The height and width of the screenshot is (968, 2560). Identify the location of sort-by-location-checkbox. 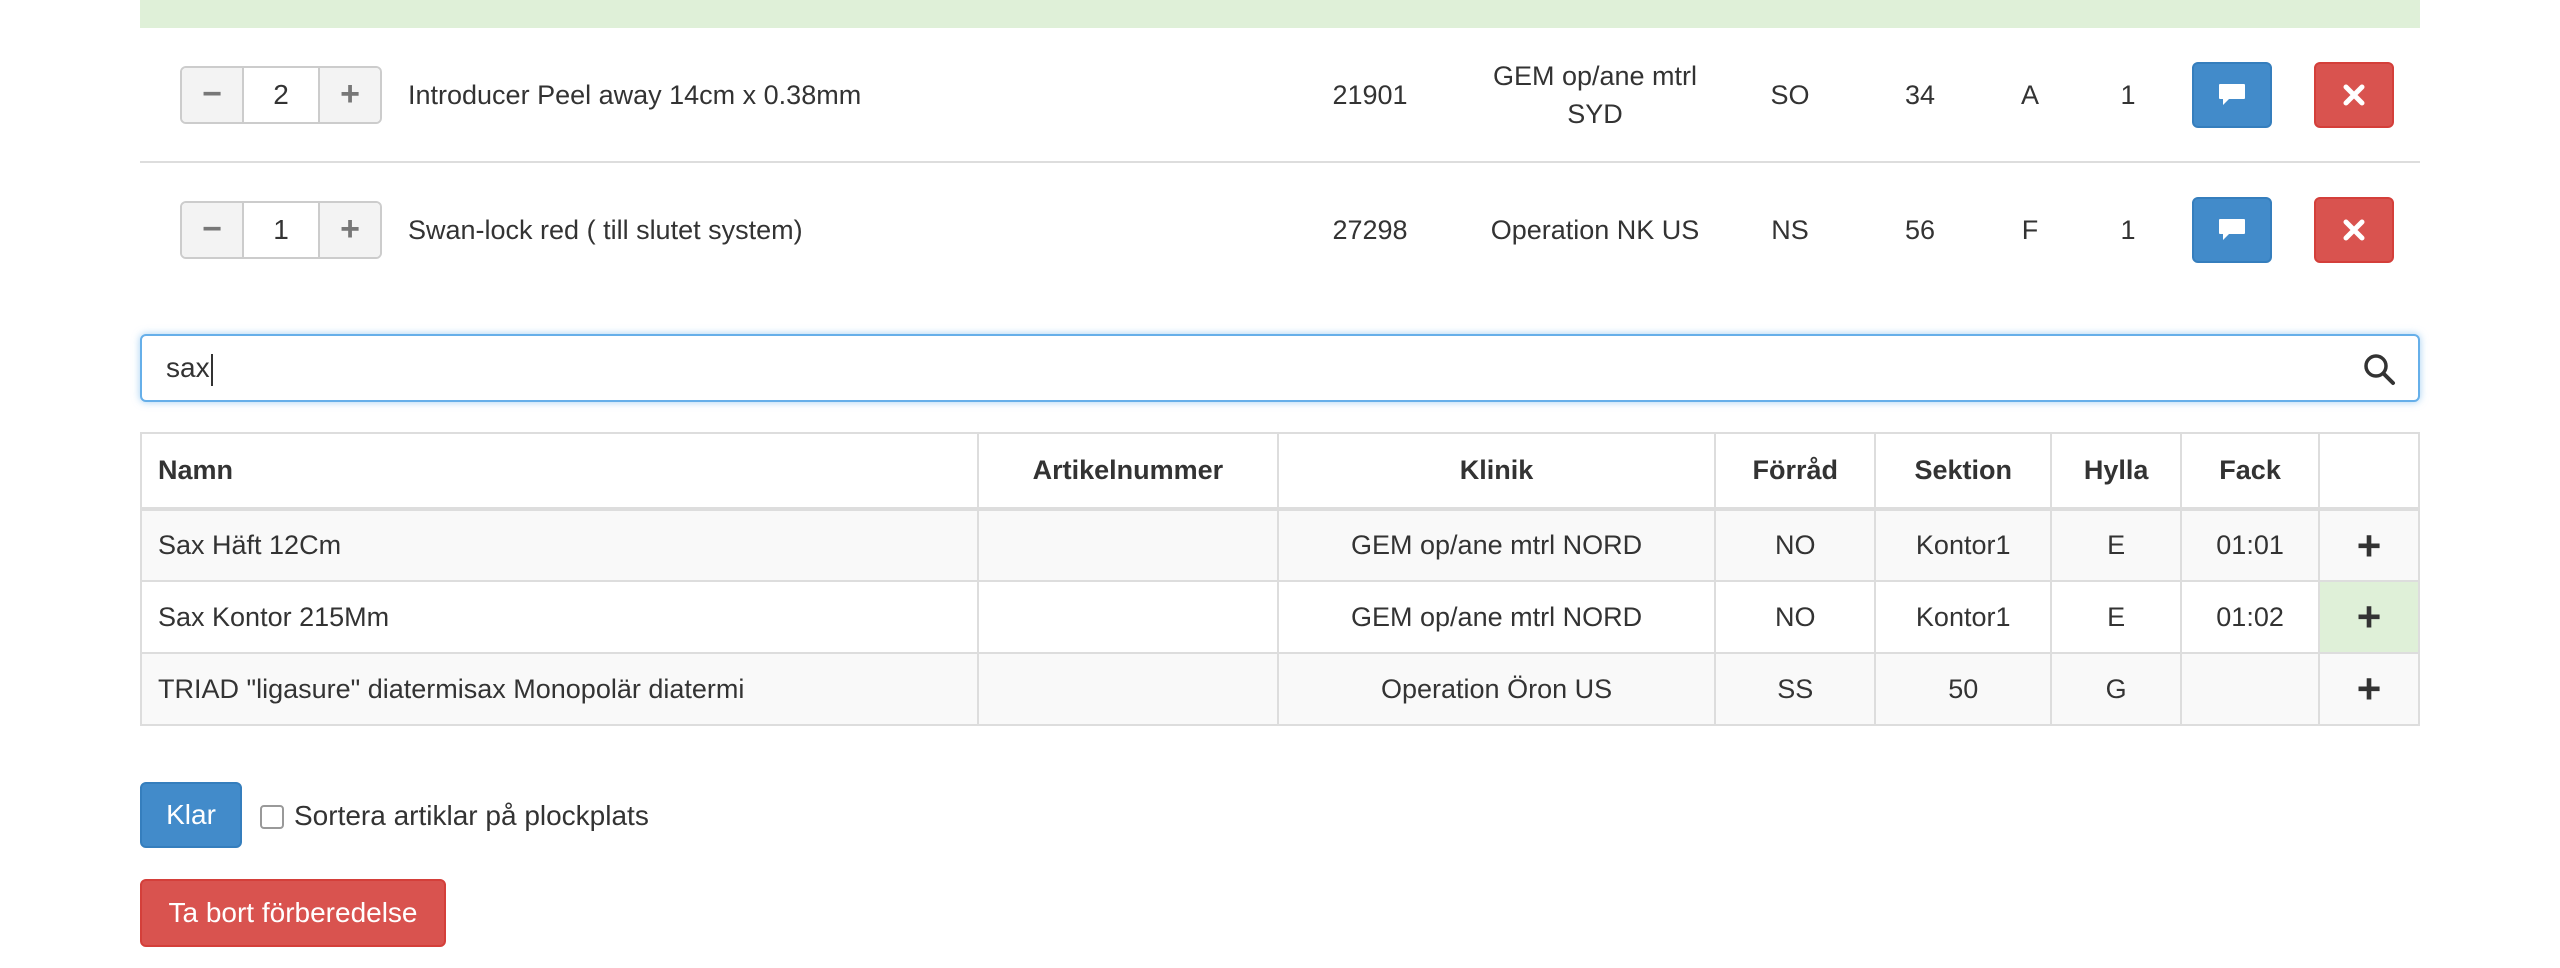
(272, 817).